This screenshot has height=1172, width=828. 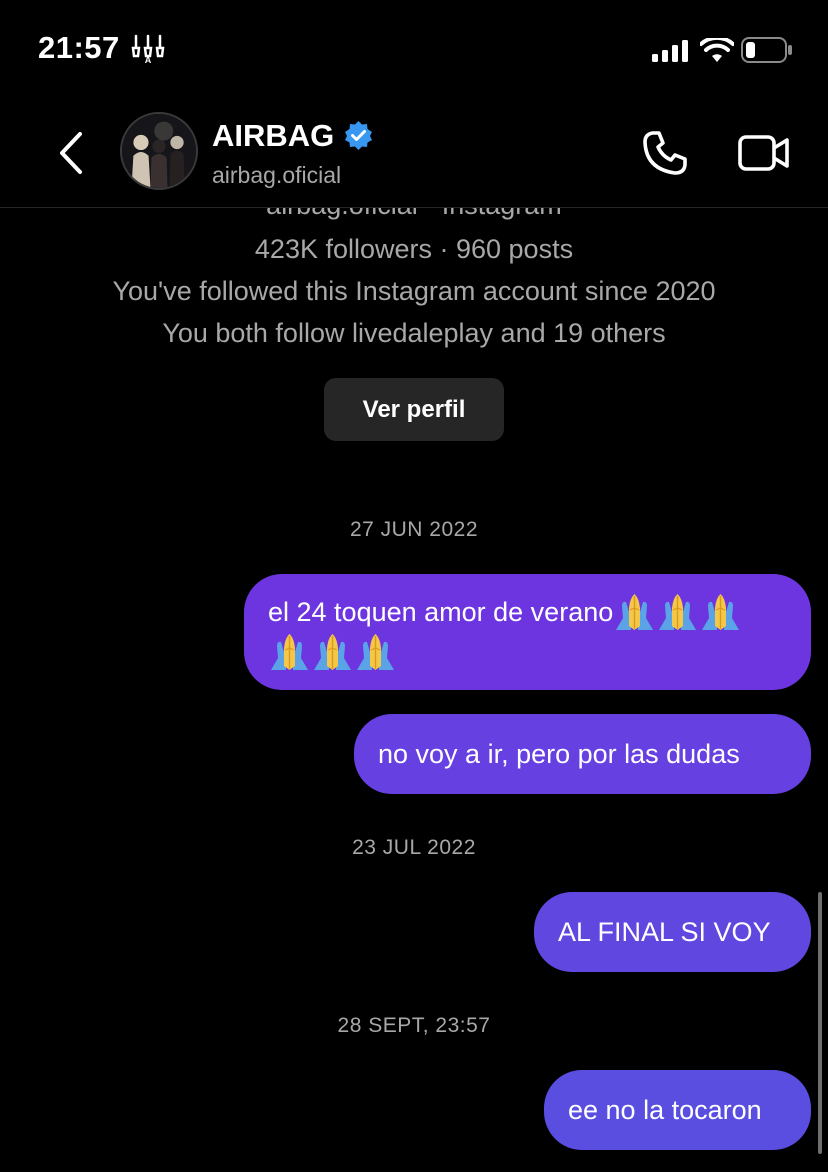 I want to click on cellular-signal-icon, so click(x=670, y=51).